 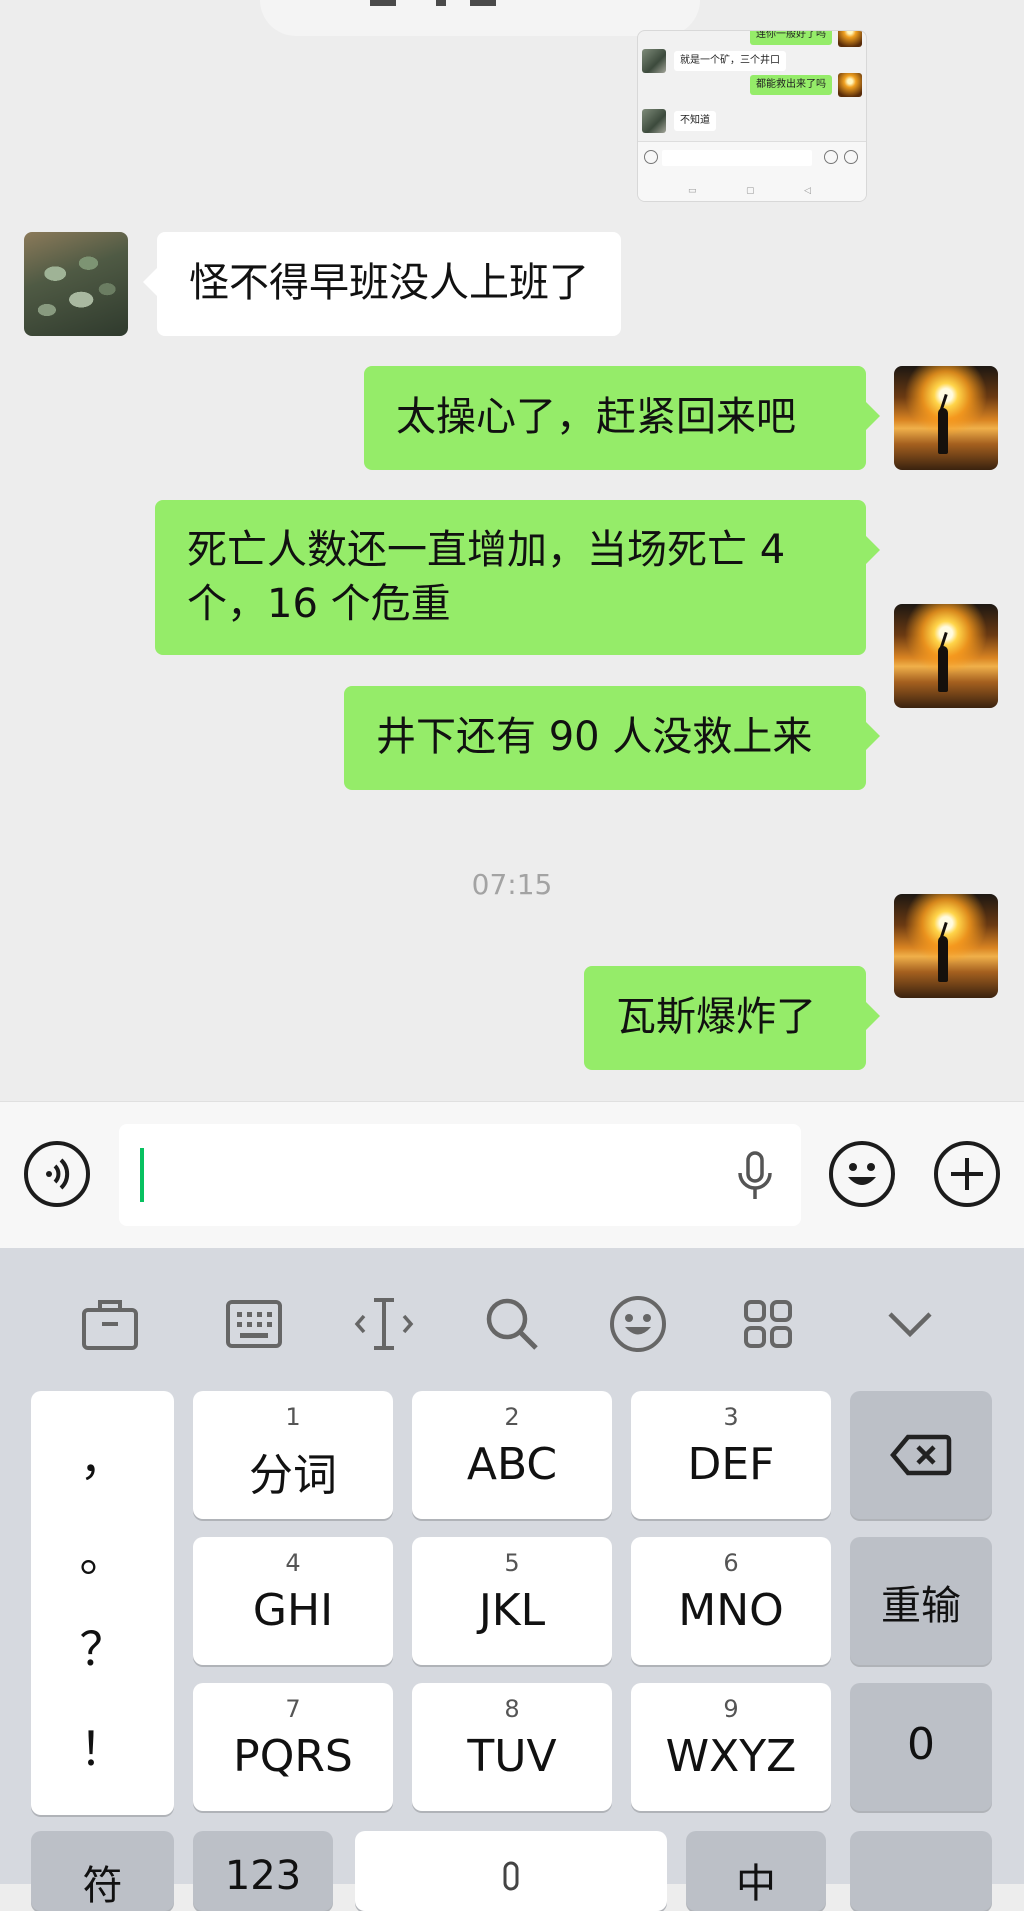 I want to click on message-bubble: 怪不得早班没人上班了, so click(x=382, y=284).